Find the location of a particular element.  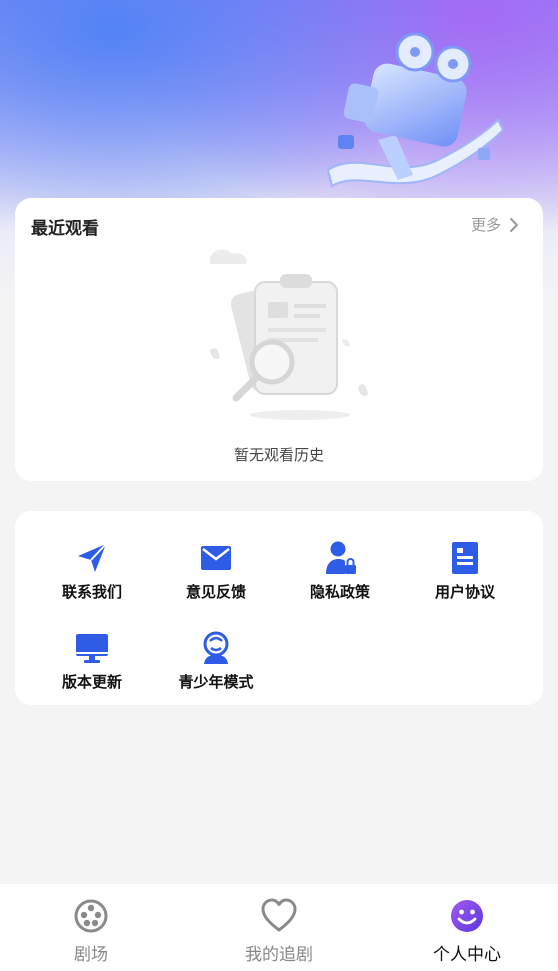

menu-label: 版本更新 is located at coordinates (91, 682).